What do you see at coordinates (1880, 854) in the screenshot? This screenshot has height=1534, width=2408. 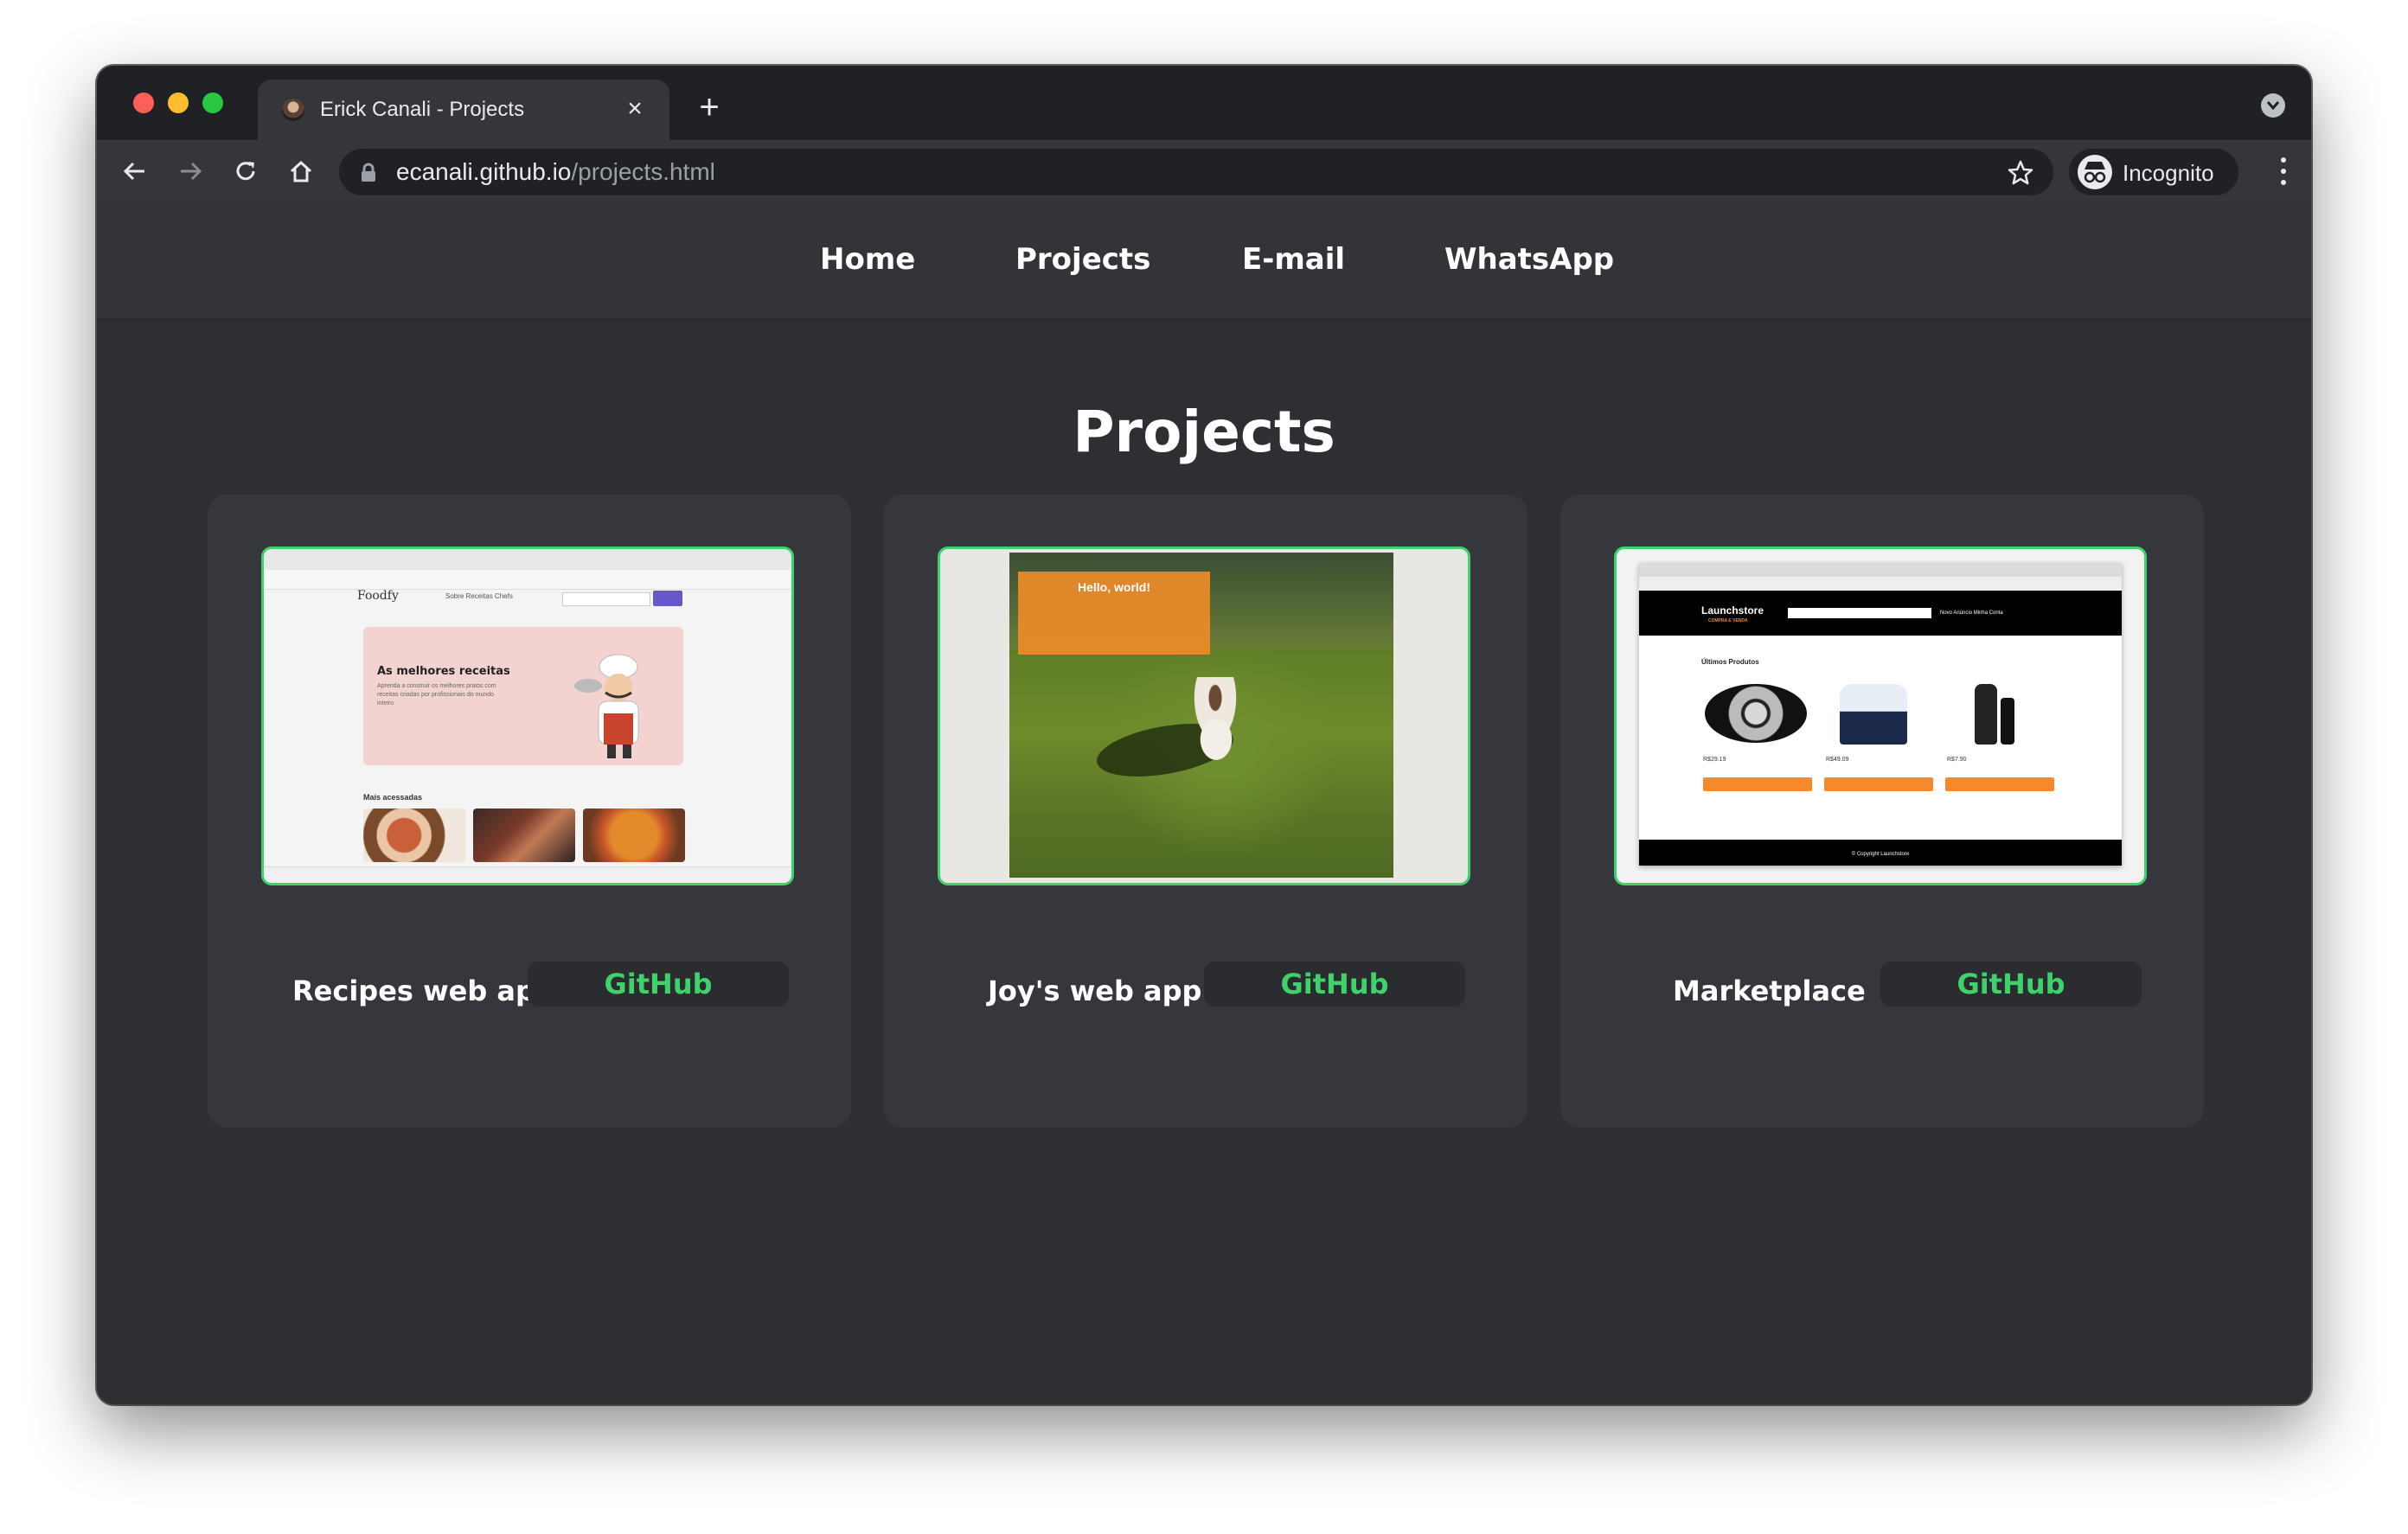 I see `preview-footer-text: © Copyright Launchstore` at bounding box center [1880, 854].